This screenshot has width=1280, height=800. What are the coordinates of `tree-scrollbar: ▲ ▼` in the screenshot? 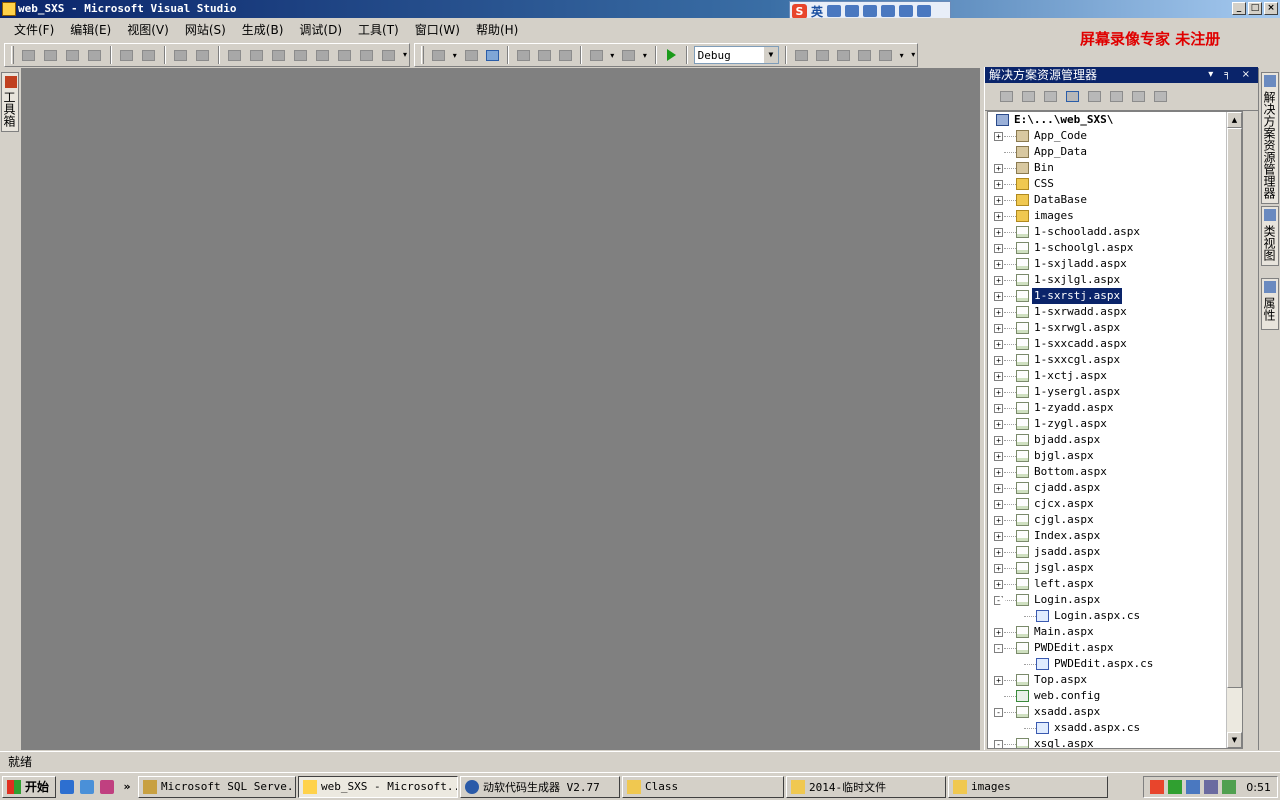 It's located at (1234, 430).